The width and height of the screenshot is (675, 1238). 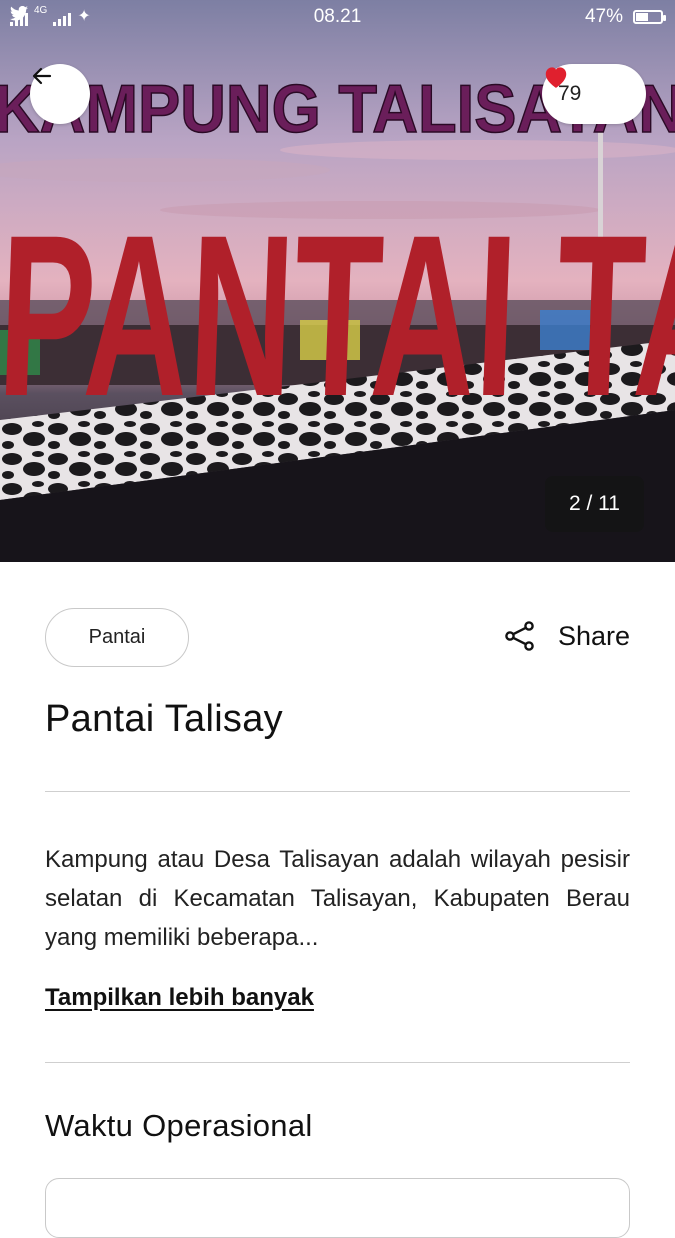 I want to click on status-bar: 4G ✦ 08.21 47%, so click(x=337, y=18).